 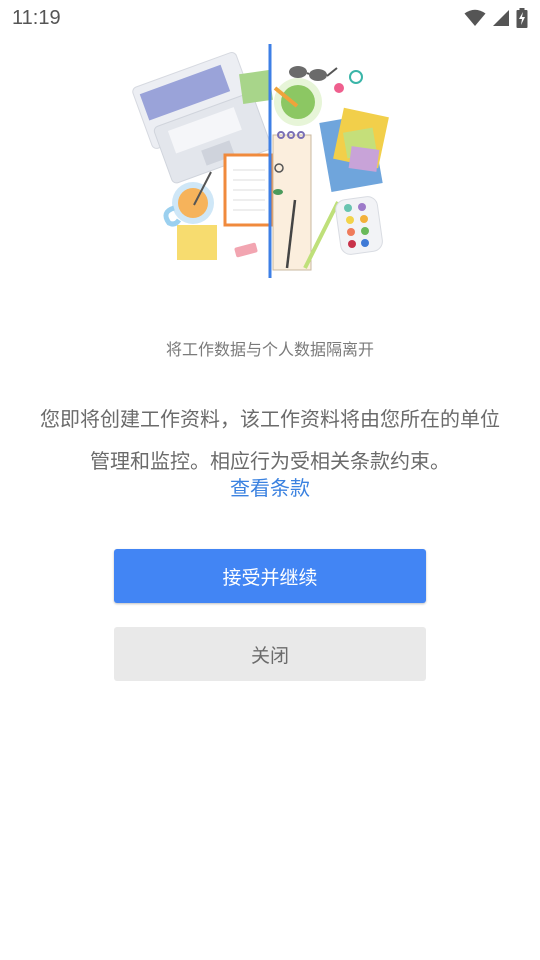 What do you see at coordinates (292, 201) in the screenshot?
I see `sketchbook-illustration` at bounding box center [292, 201].